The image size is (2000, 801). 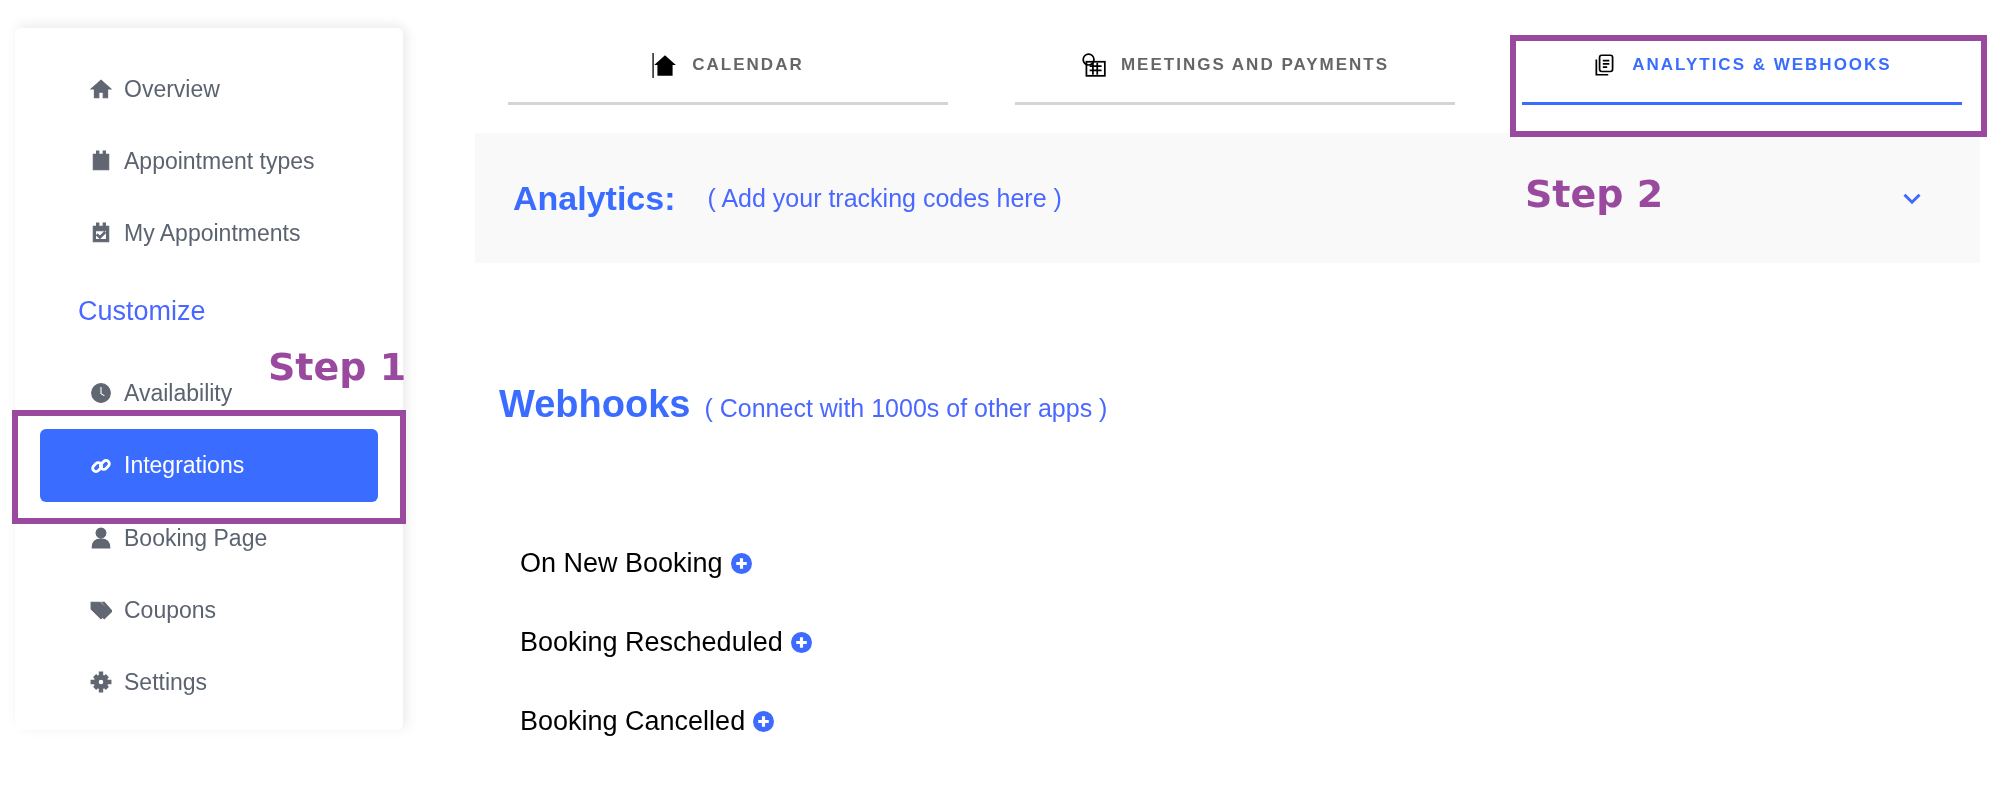 I want to click on tab: ANALYTICS & WEBHOOKS, so click(x=1742, y=72).